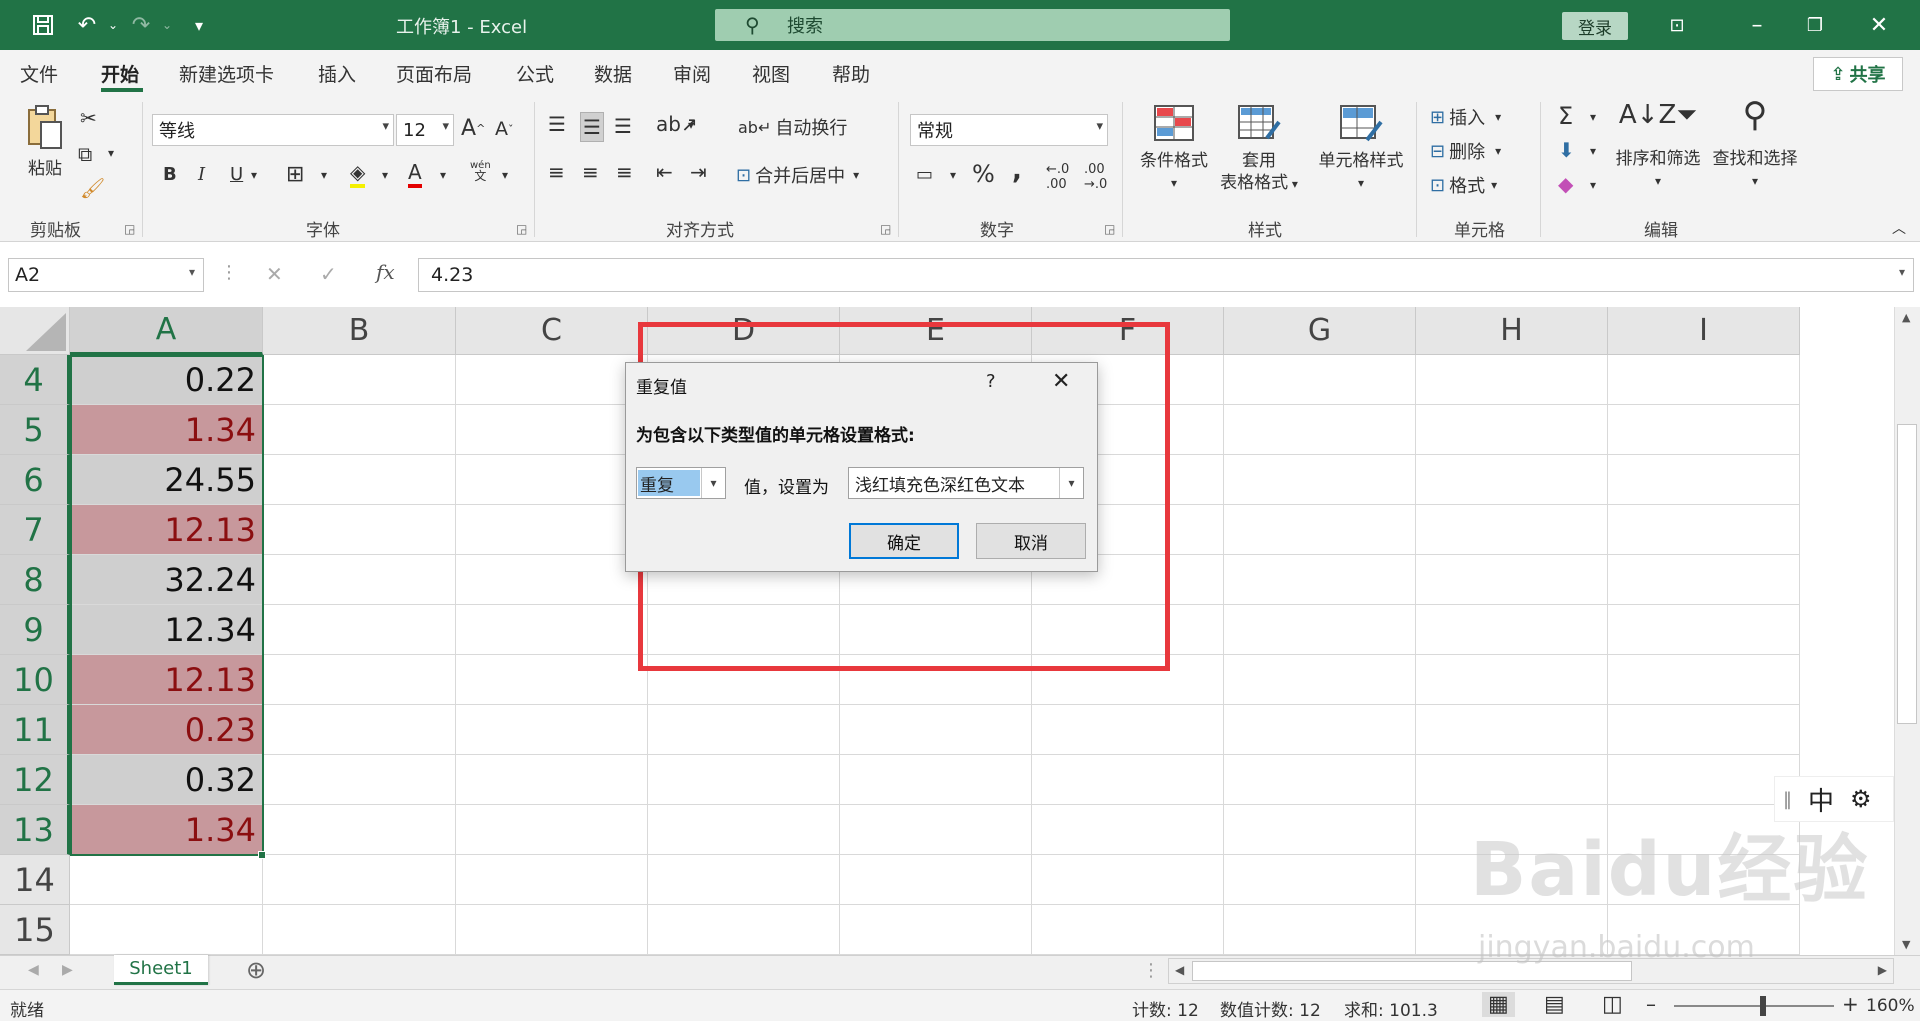 This screenshot has height=1021, width=1920. Describe the element at coordinates (1465, 117) in the screenshot. I see `insert-cells-button: ⊞ 插入 ▾` at that location.